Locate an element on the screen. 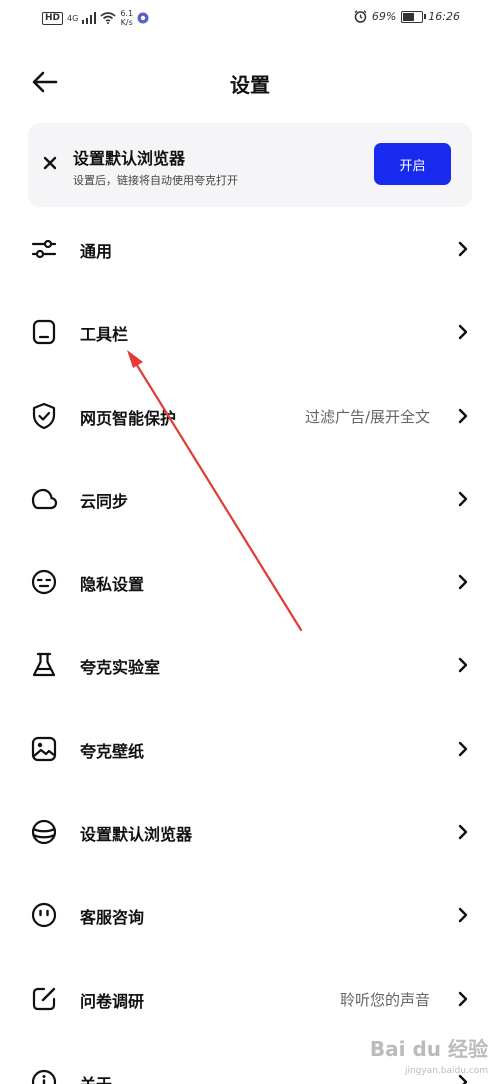 The width and height of the screenshot is (500, 1084). settings-item-value: 过滤广告/展开全文 is located at coordinates (367, 416).